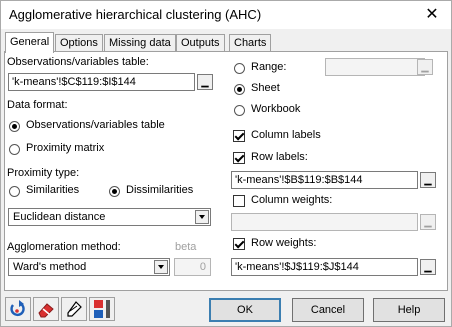  I want to click on distance-select: Euclidean distance, so click(109, 217).